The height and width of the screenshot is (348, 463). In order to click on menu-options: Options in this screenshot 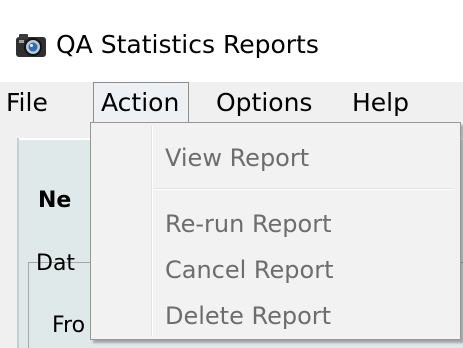, I will do `click(264, 103)`.